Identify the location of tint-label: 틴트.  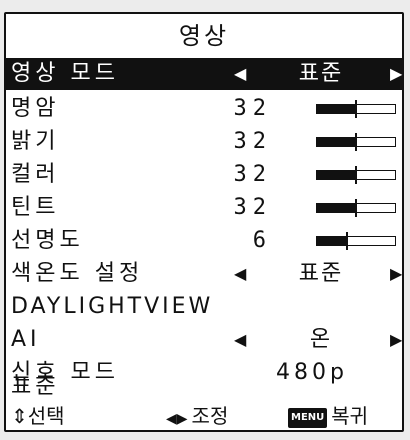
(35, 207).